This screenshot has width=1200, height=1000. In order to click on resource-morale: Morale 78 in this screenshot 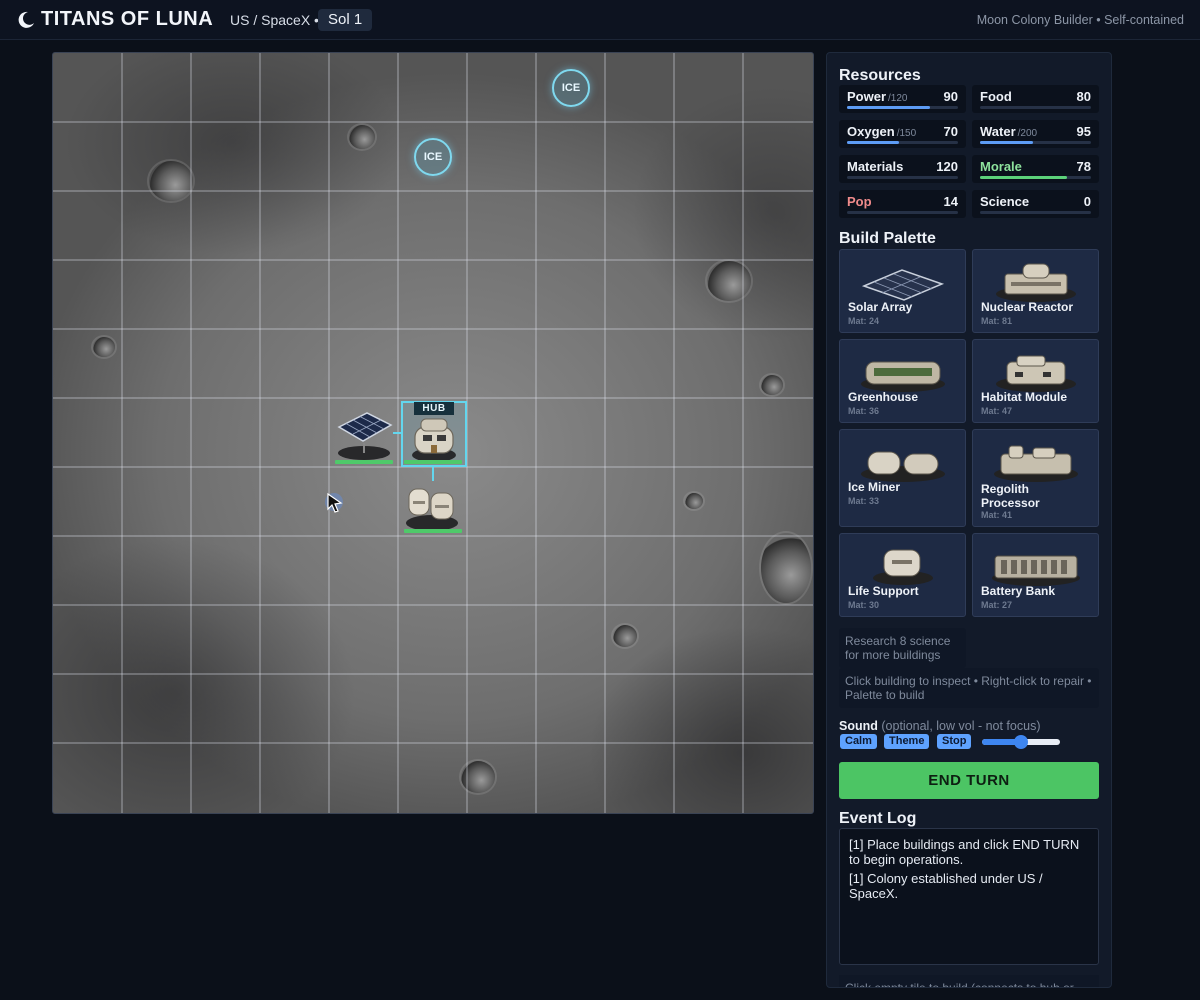, I will do `click(1035, 169)`.